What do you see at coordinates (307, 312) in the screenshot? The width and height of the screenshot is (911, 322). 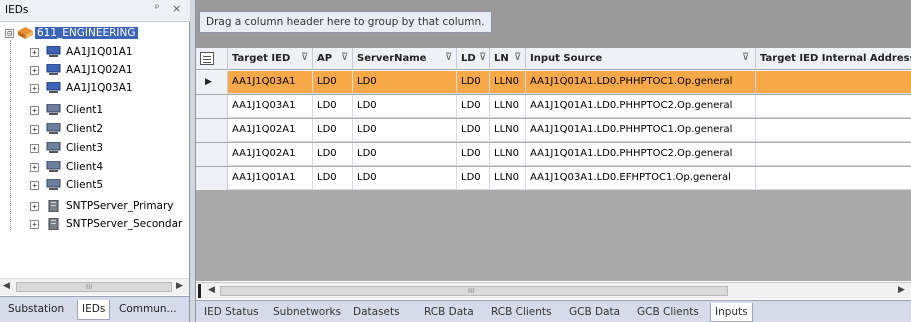 I see `tab-subnetworks: Subnetworks` at bounding box center [307, 312].